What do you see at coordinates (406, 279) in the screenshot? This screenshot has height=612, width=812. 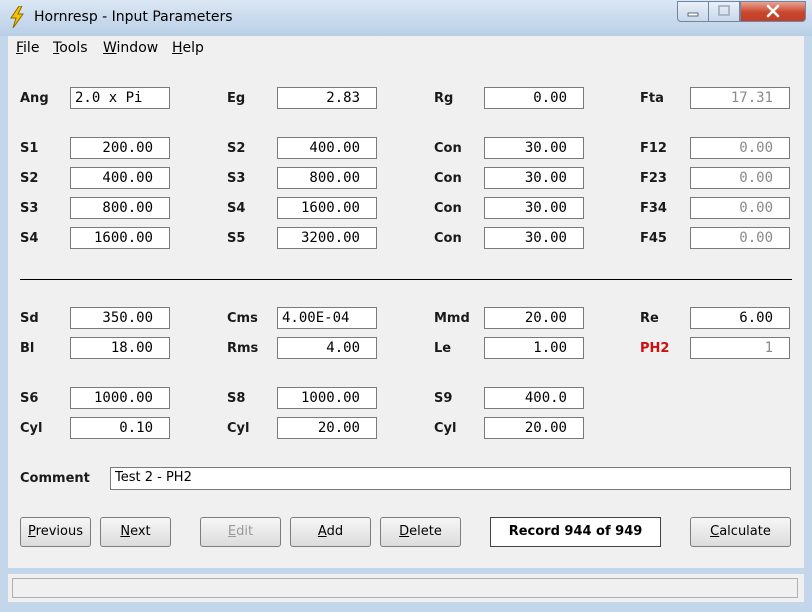 I see `section-divider` at bounding box center [406, 279].